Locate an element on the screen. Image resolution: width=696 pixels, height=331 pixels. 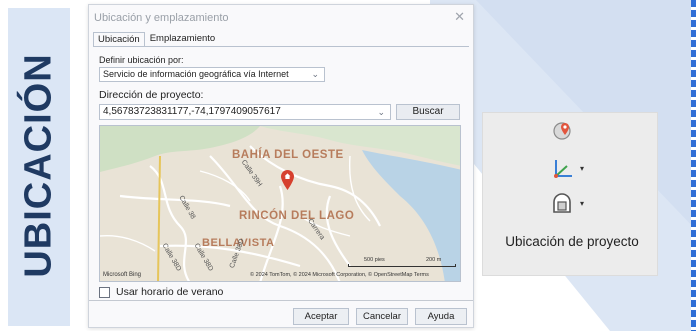
project-location-button: ▾ is located at coordinates (572, 204).